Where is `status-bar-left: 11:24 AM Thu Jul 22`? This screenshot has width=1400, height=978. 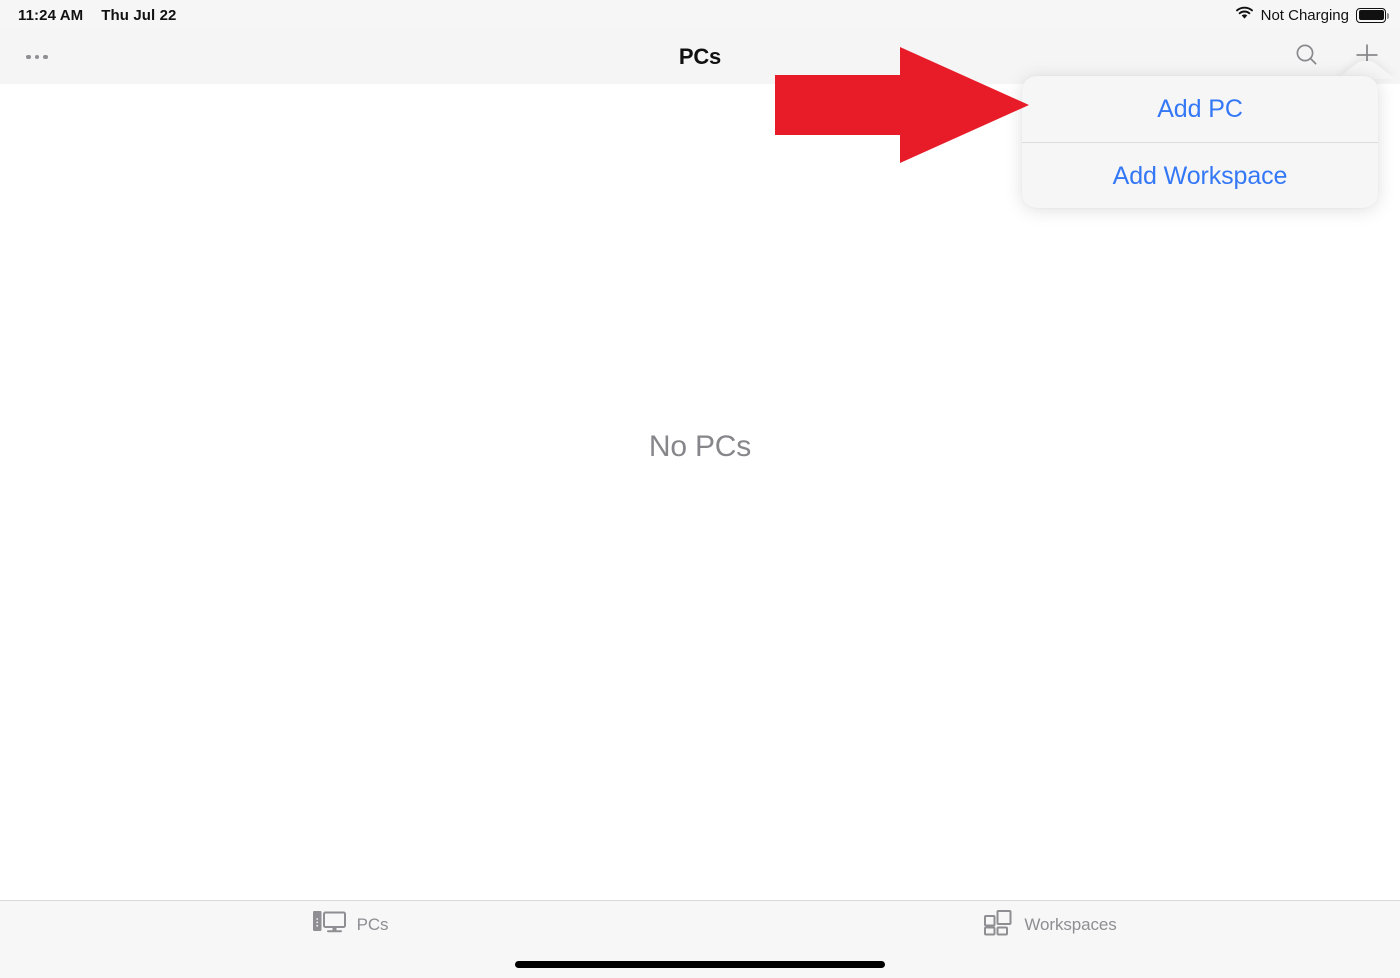
status-bar-left: 11:24 AM Thu Jul 22 is located at coordinates (97, 15).